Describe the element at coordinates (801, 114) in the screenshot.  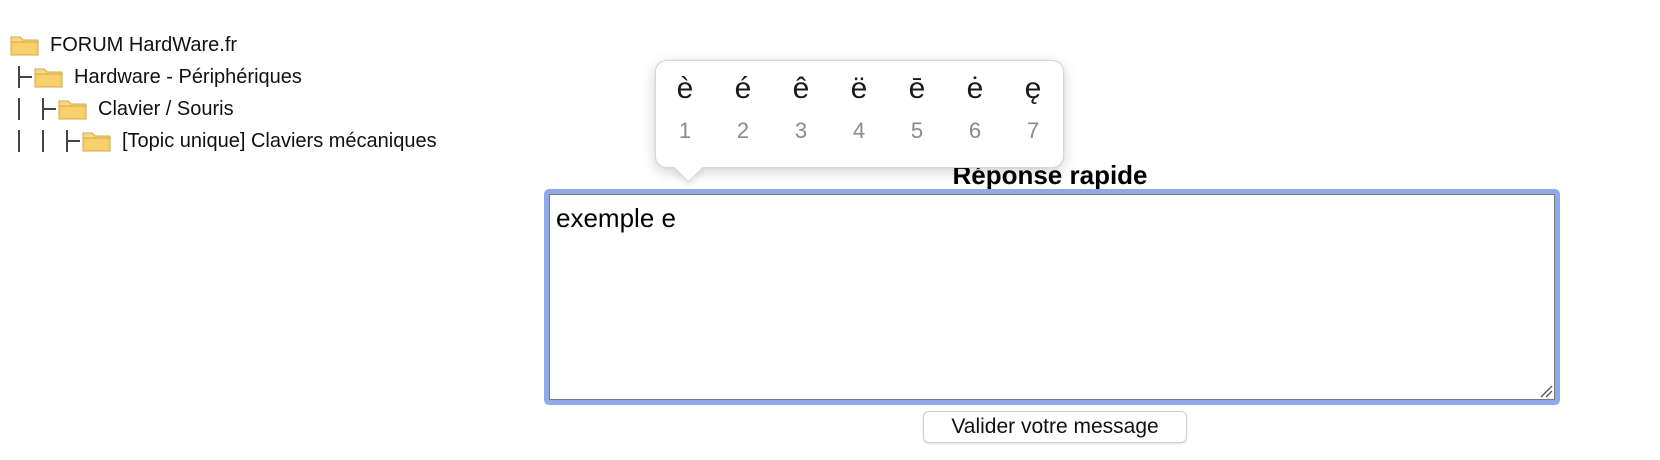
I see `accent-option-3: ê 3` at that location.